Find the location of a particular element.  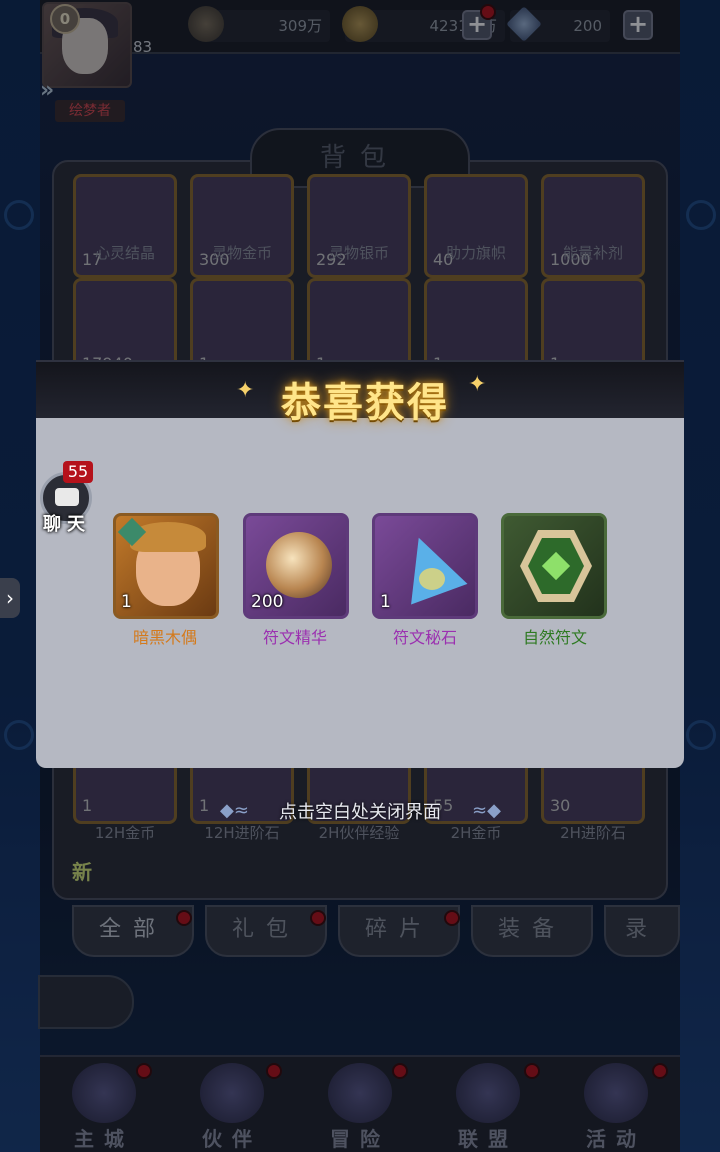

crystal-icon is located at coordinates (429, 566).